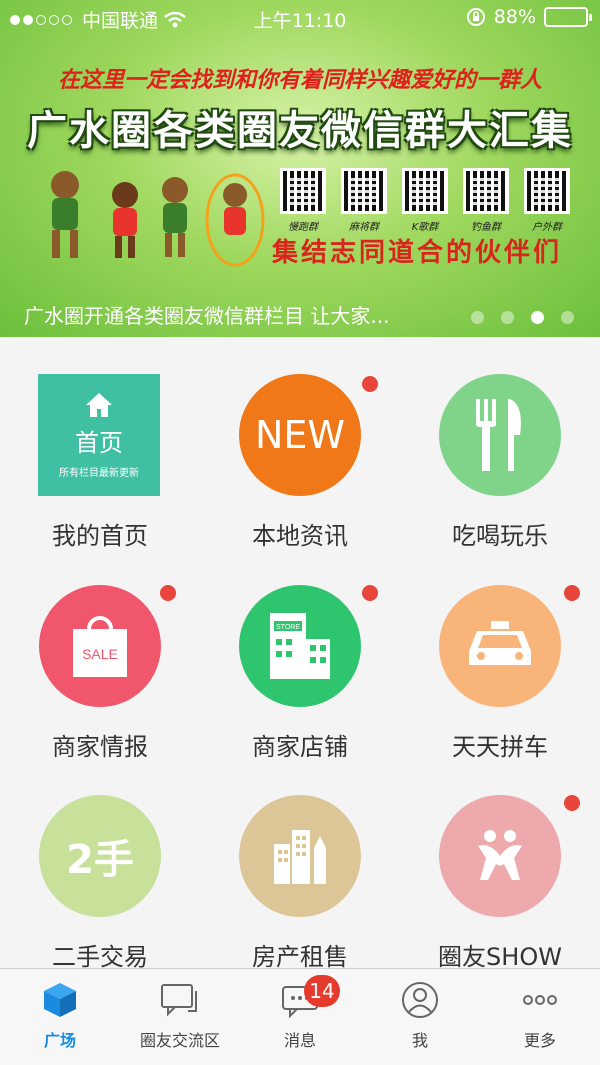 This screenshot has height=1065, width=600. What do you see at coordinates (522, 317) in the screenshot?
I see `carousel-pager` at bounding box center [522, 317].